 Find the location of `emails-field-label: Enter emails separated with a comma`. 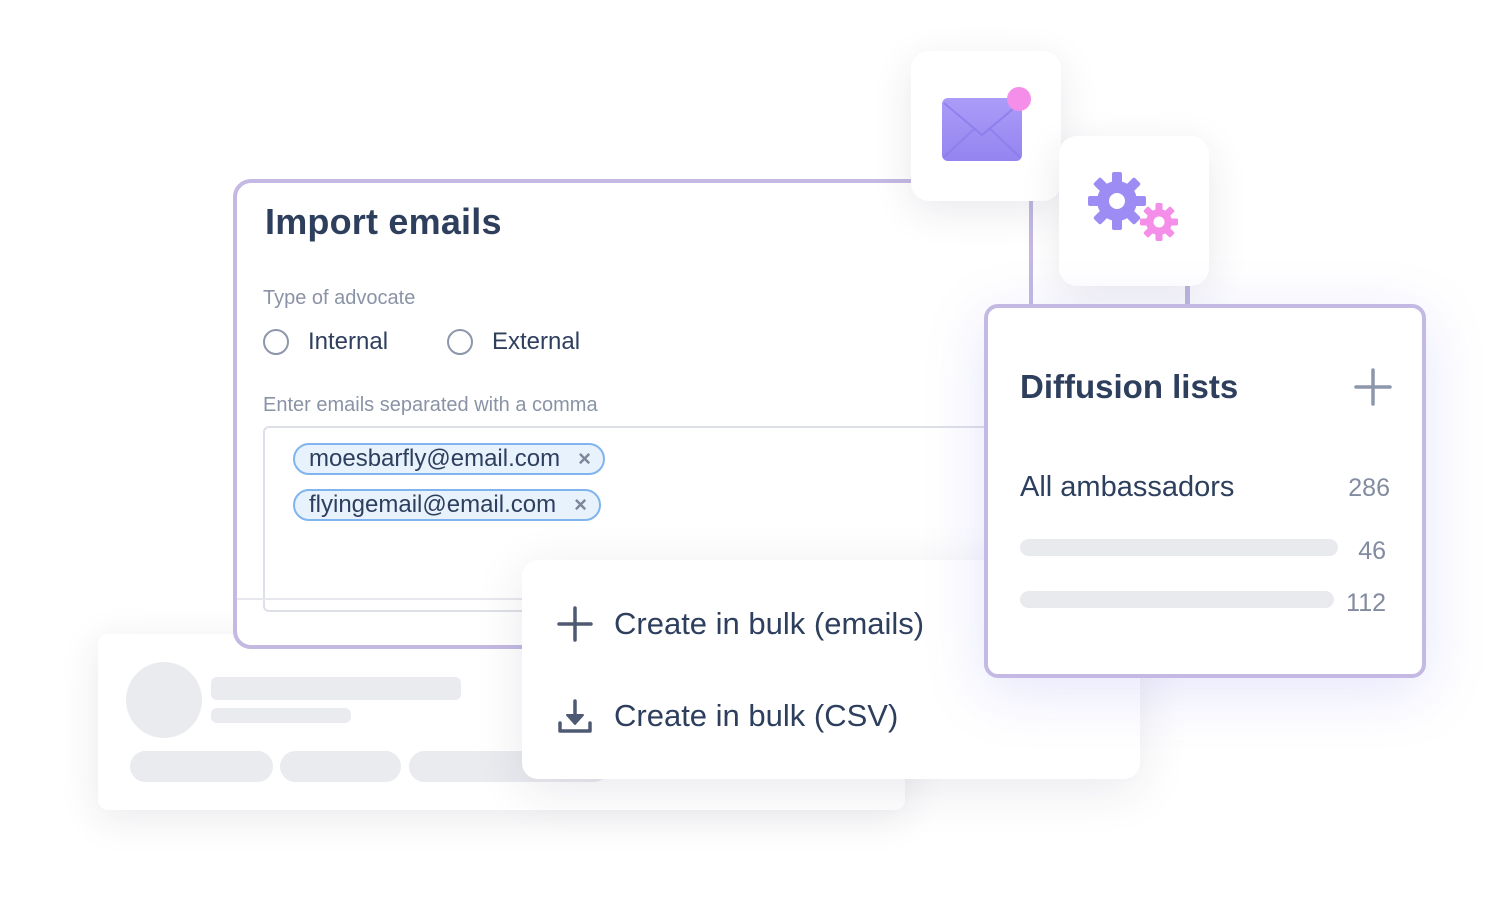

emails-field-label: Enter emails separated with a comma is located at coordinates (430, 405).